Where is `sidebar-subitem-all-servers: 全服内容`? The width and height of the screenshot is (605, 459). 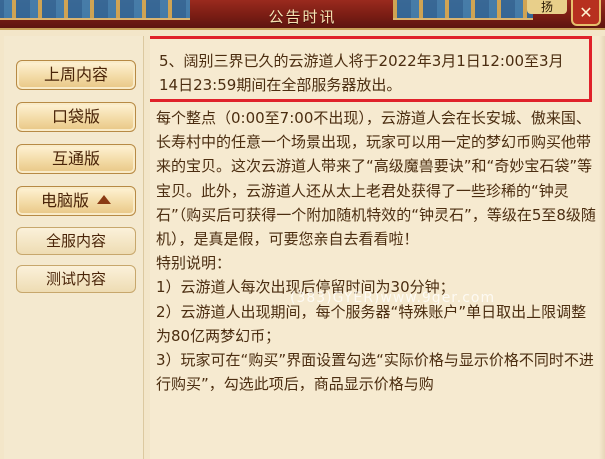
sidebar-subitem-all-servers: 全服内容 is located at coordinates (76, 241).